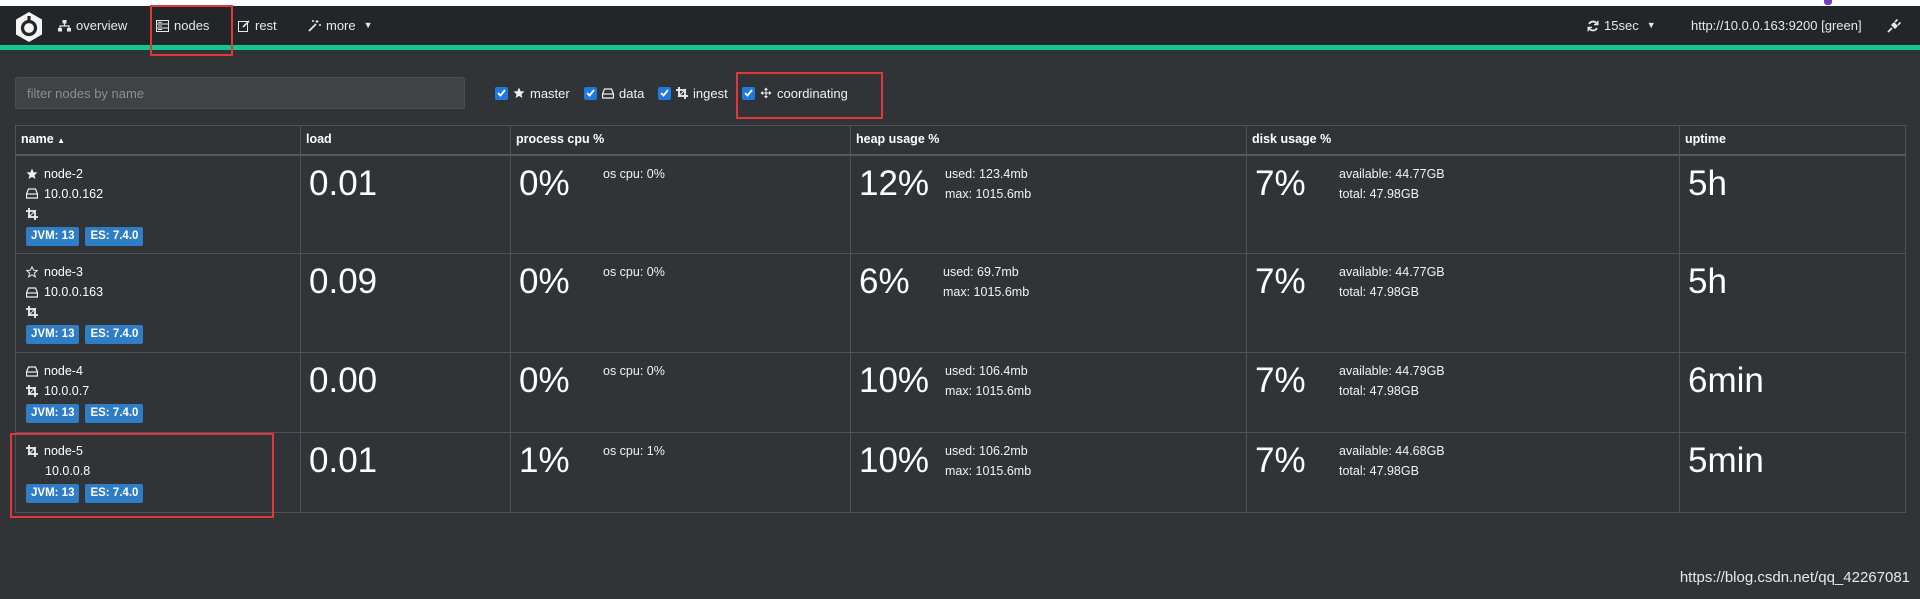  Describe the element at coordinates (680, 140) in the screenshot. I see `header-cpu: process cpu %` at that location.